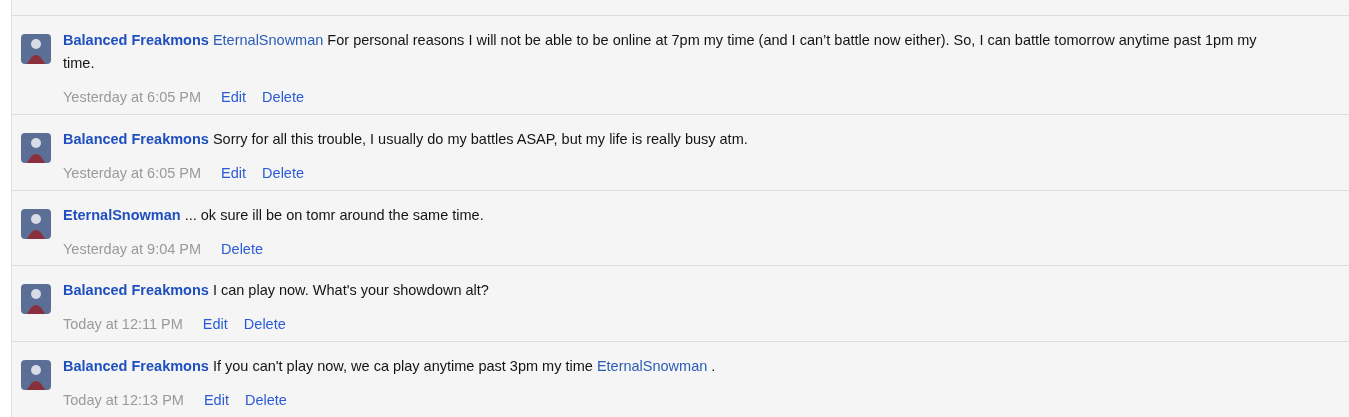  Describe the element at coordinates (122, 214) in the screenshot. I see `author-link: EternalSnowman` at that location.